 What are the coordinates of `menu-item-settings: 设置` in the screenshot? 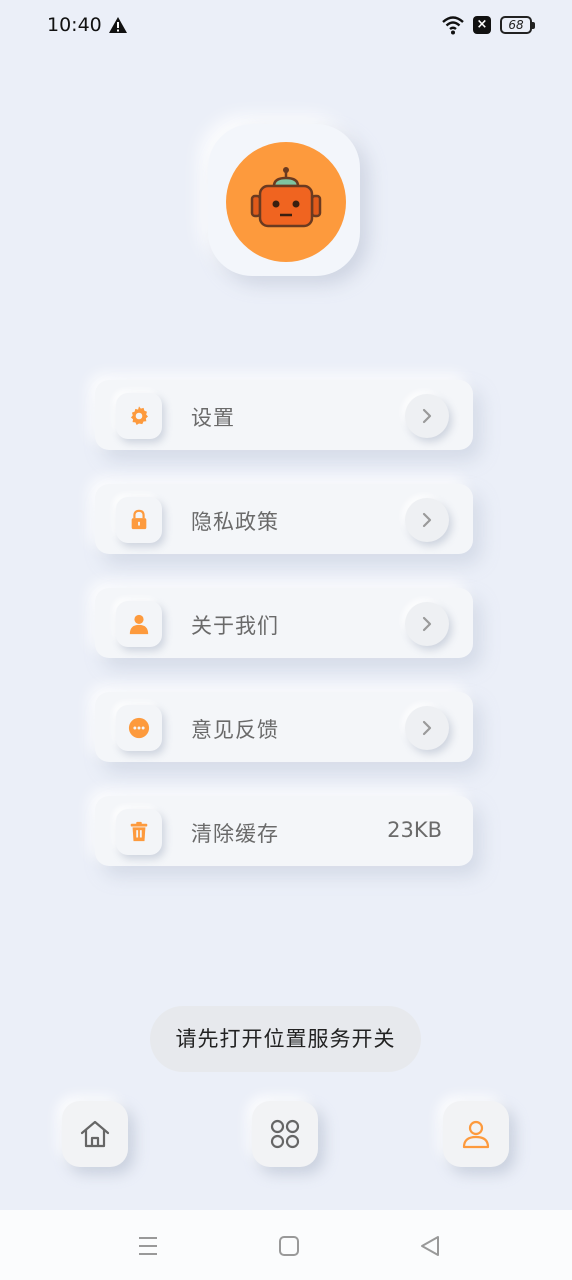 It's located at (284, 415).